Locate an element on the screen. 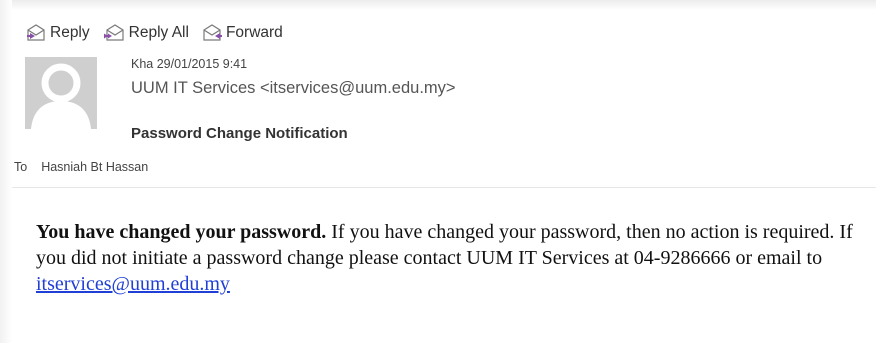  forward-icon is located at coordinates (212, 32).